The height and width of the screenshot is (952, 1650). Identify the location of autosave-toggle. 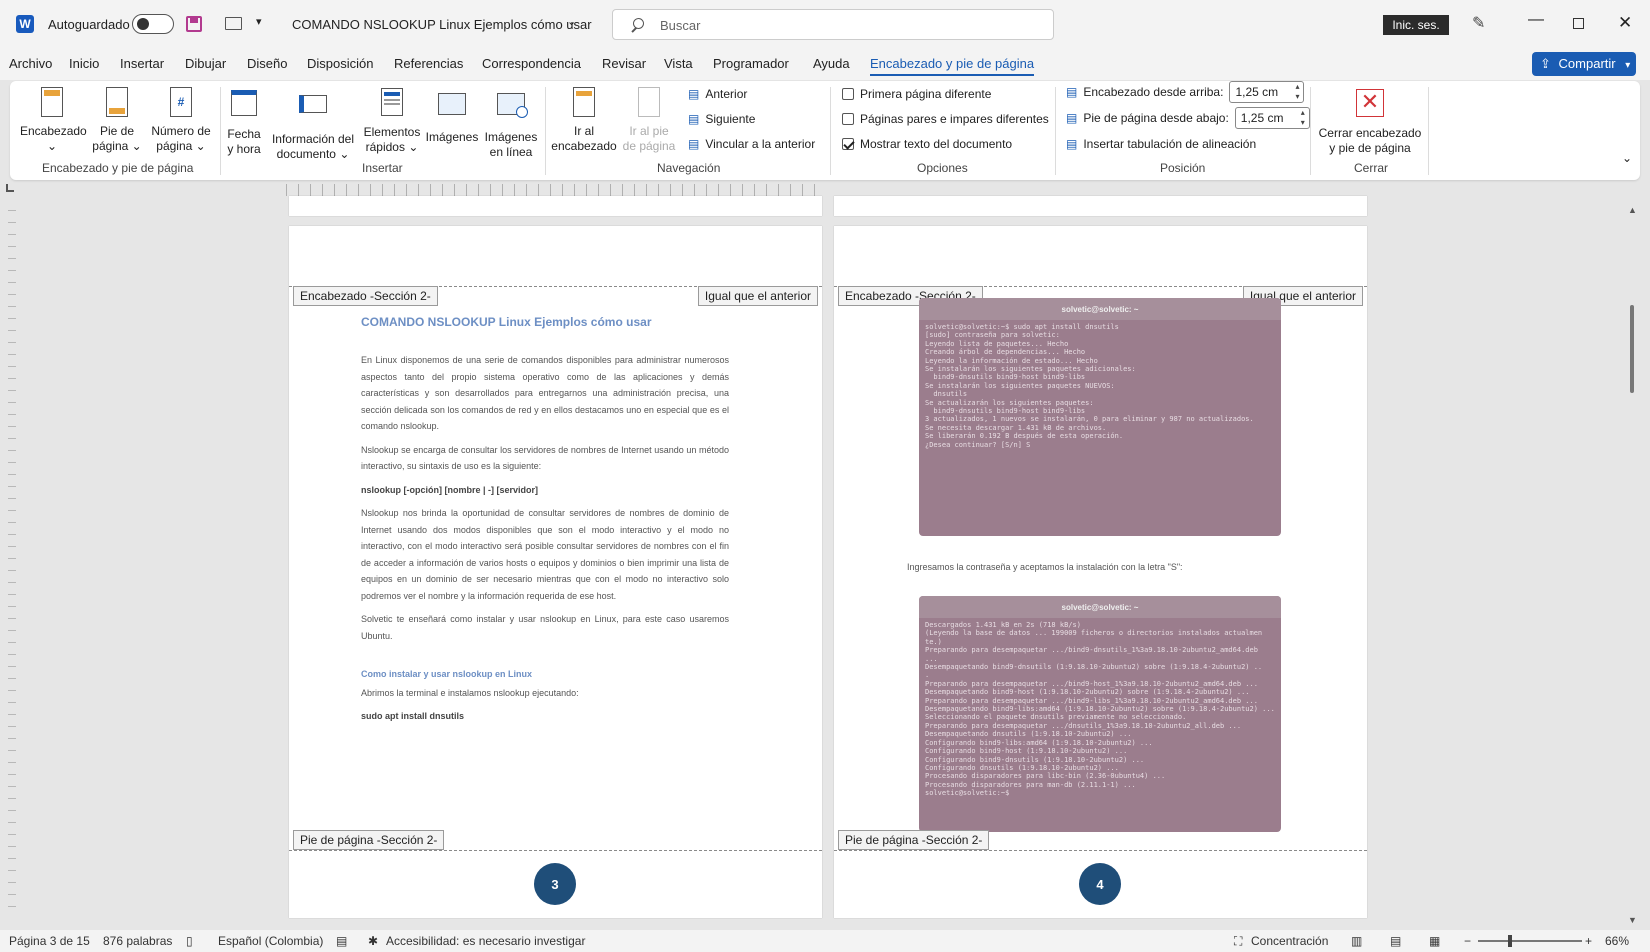
(153, 24).